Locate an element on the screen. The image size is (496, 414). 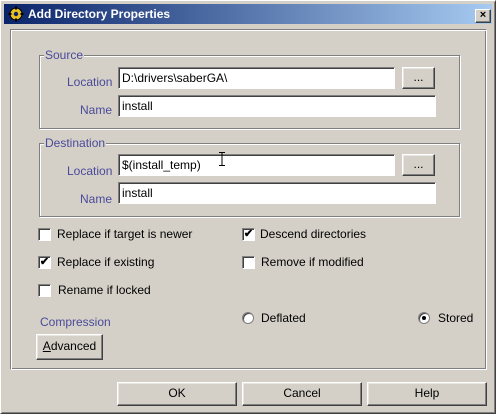
destination-location-input: $(install_temp) is located at coordinates (256, 165).